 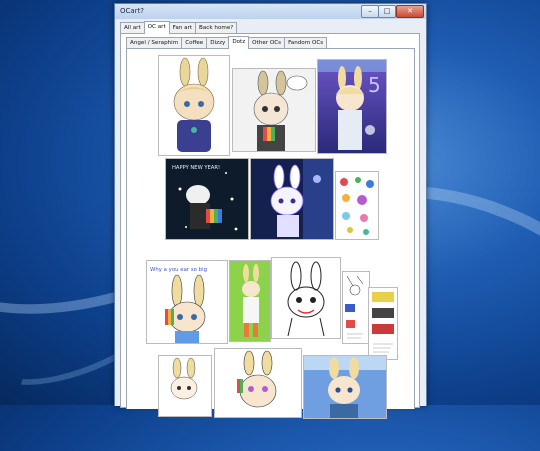 I want to click on new-year-artwork: HAPPY NEW YEAR!, so click(x=207, y=199).